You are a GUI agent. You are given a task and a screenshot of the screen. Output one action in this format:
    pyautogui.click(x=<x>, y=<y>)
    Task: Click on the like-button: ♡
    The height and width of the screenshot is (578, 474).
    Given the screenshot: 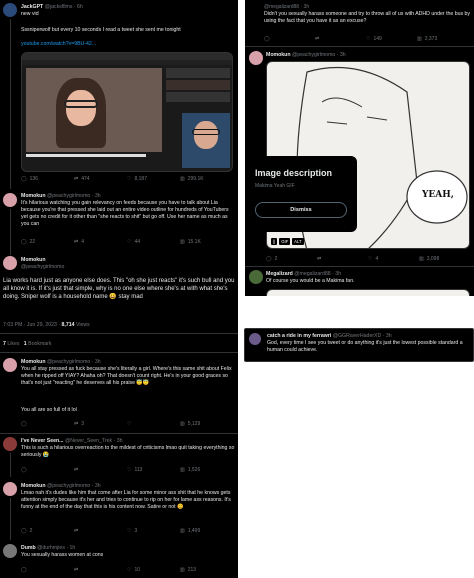 What is the action you would take?
    pyautogui.click(x=153, y=424)
    